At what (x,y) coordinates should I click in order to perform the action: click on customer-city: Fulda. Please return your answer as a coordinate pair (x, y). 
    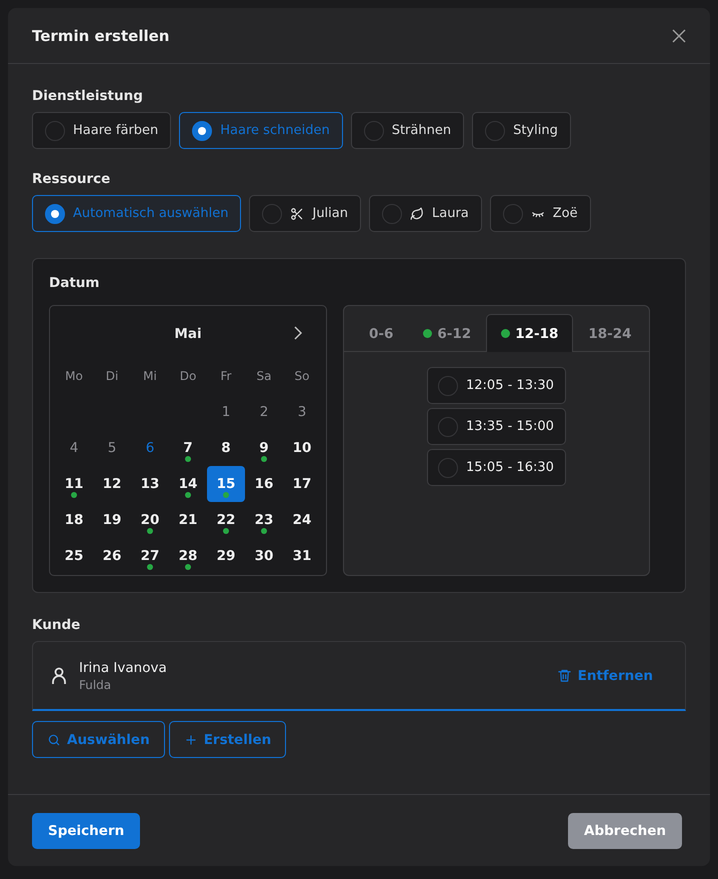
    Looking at the image, I should click on (95, 685).